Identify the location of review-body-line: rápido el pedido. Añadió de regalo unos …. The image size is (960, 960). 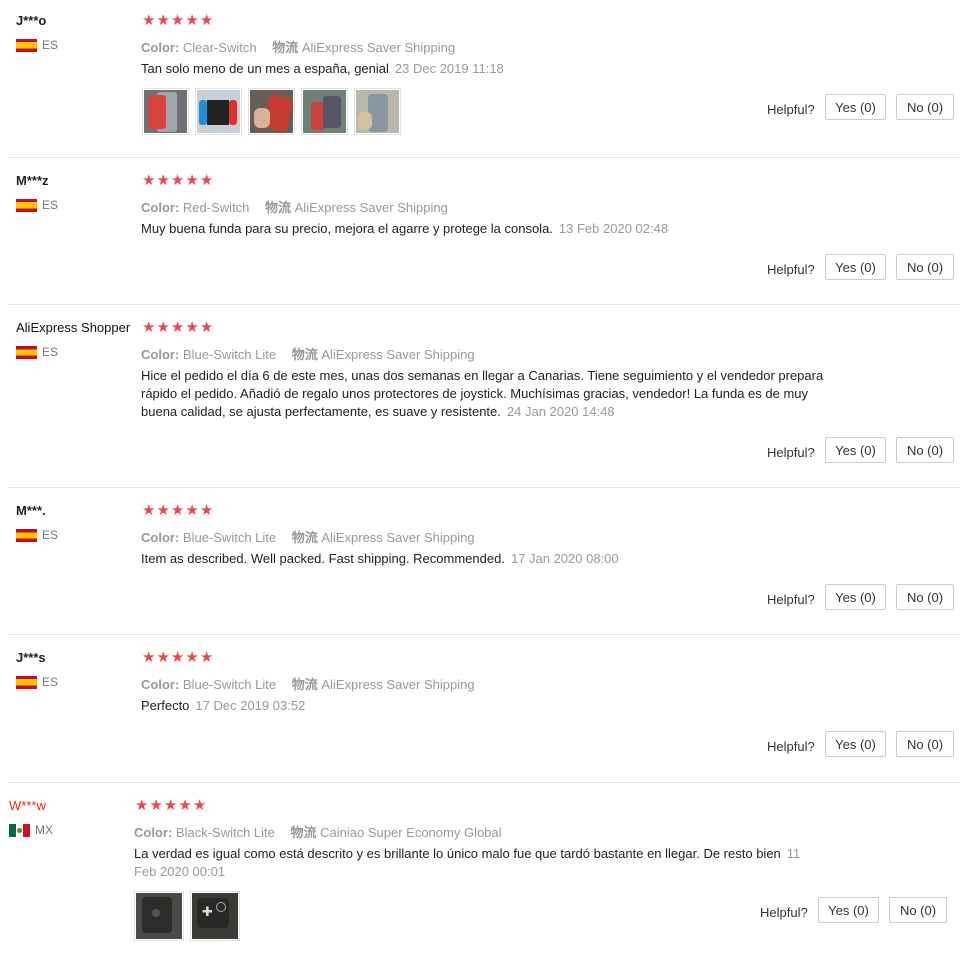
(475, 393).